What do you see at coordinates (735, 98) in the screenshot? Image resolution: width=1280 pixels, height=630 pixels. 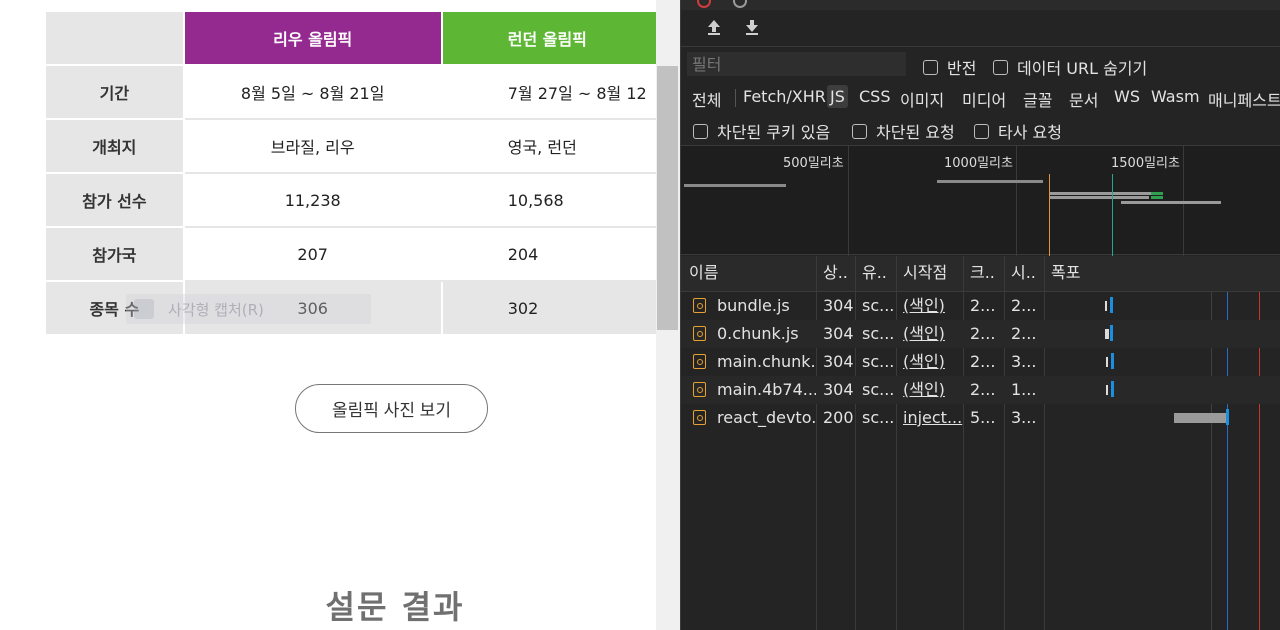 I see `type-separator` at bounding box center [735, 98].